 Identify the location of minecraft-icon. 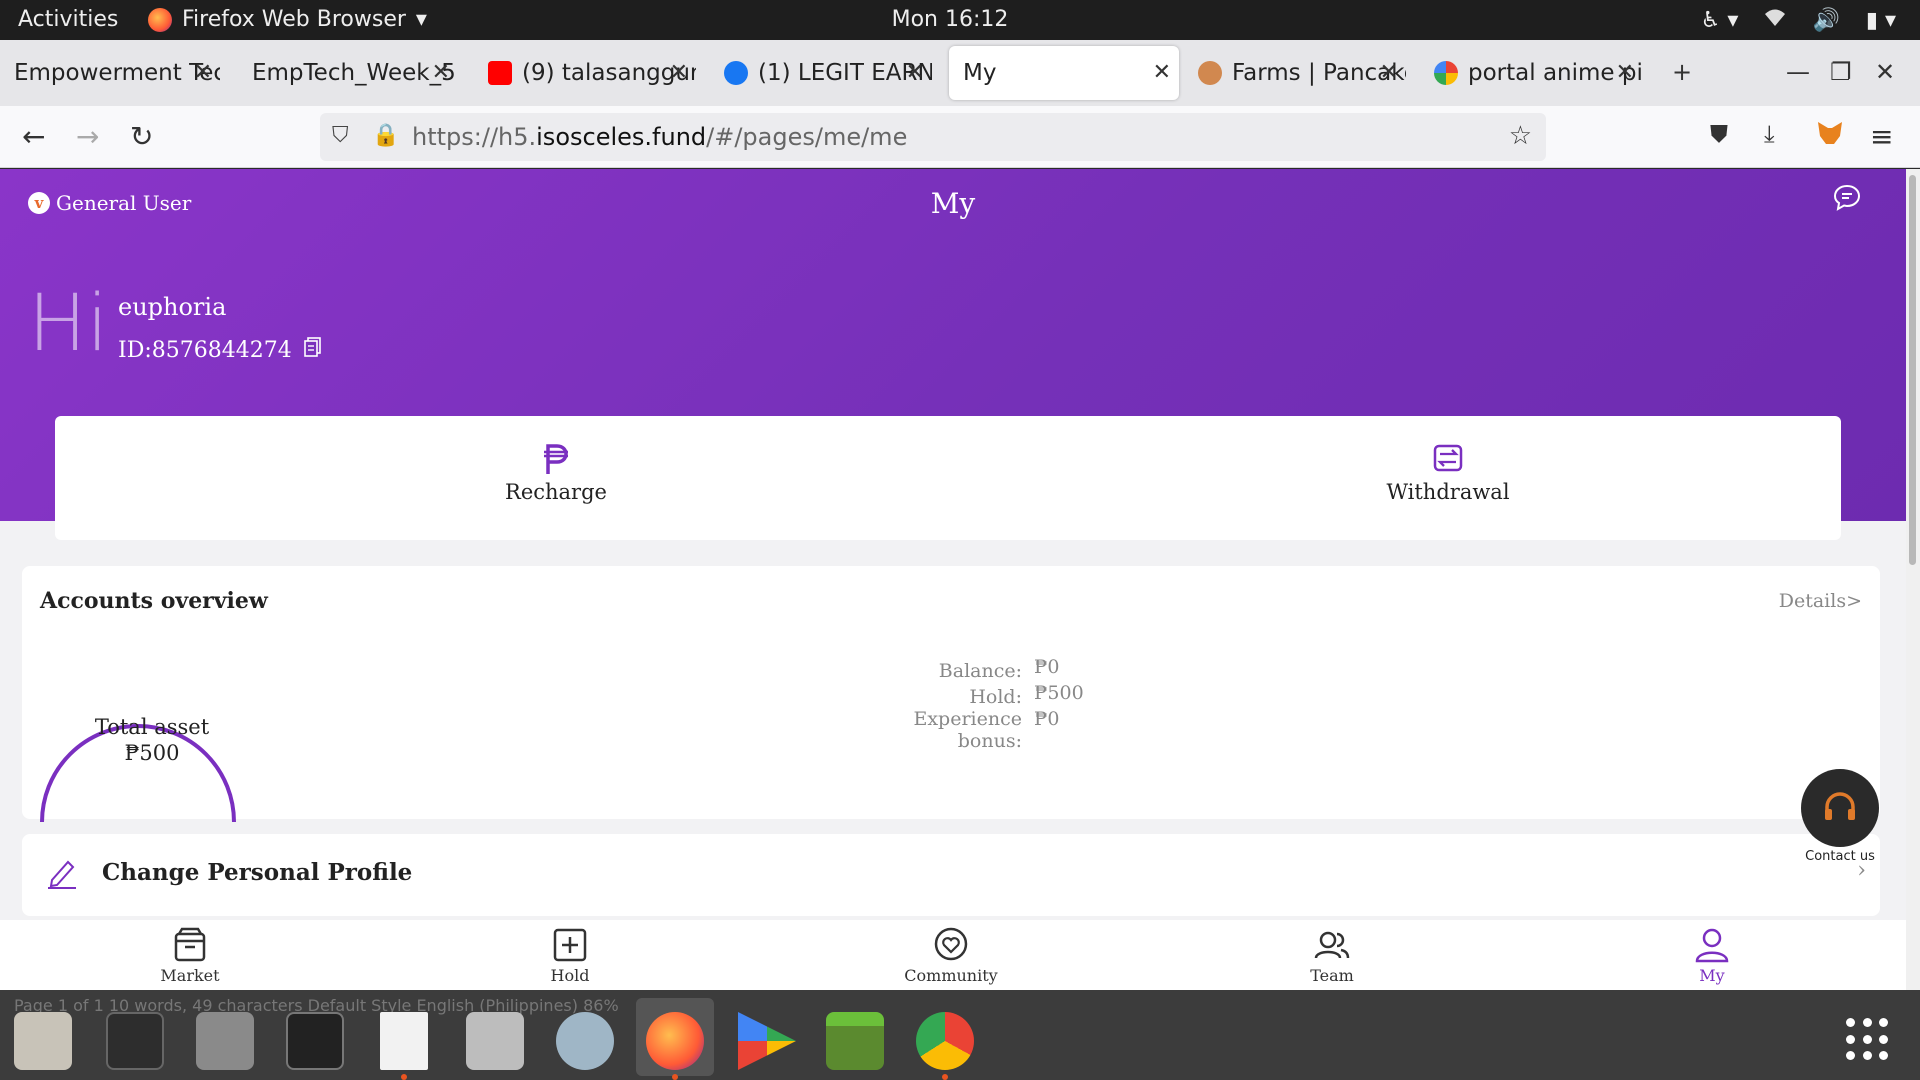
(855, 1041).